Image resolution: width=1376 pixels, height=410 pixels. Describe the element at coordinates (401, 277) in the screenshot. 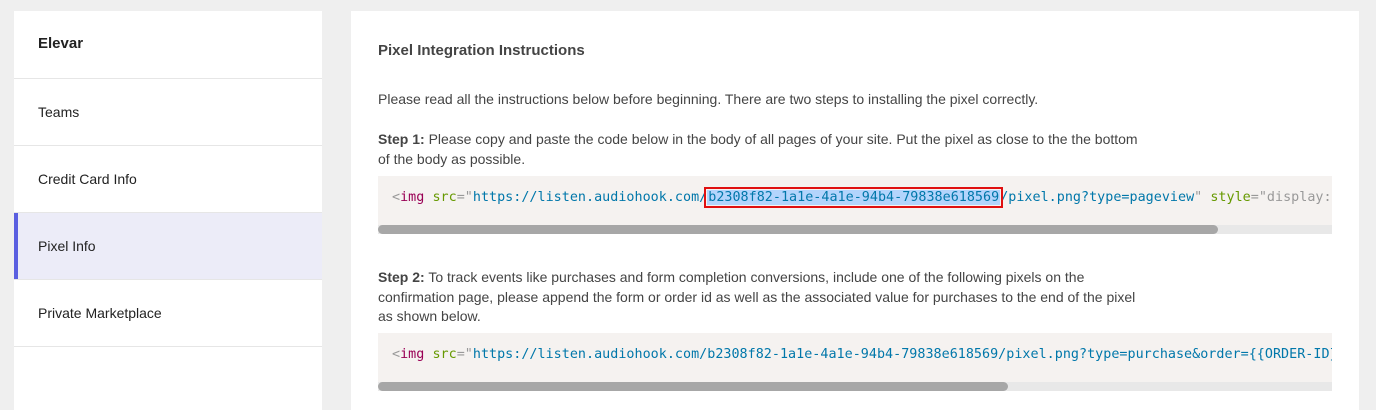

I see `step2-heading: Step 2:` at that location.